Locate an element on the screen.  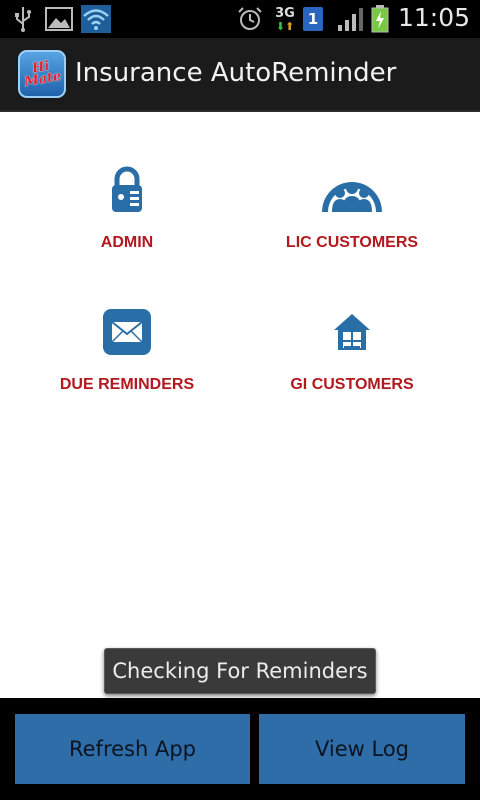
admin-tile: ADMIN is located at coordinates (127, 205).